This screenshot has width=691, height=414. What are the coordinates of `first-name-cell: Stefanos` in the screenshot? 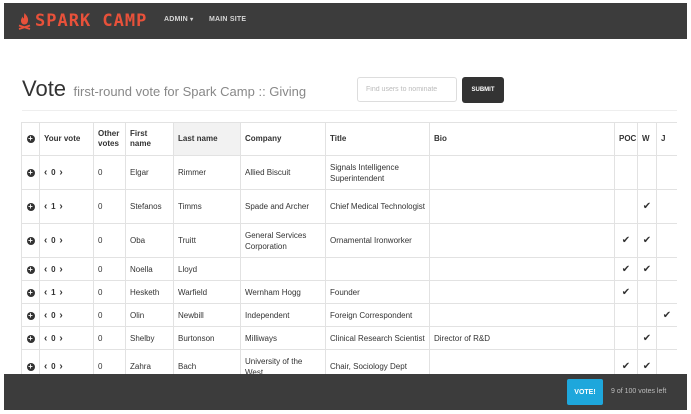 It's located at (149, 206).